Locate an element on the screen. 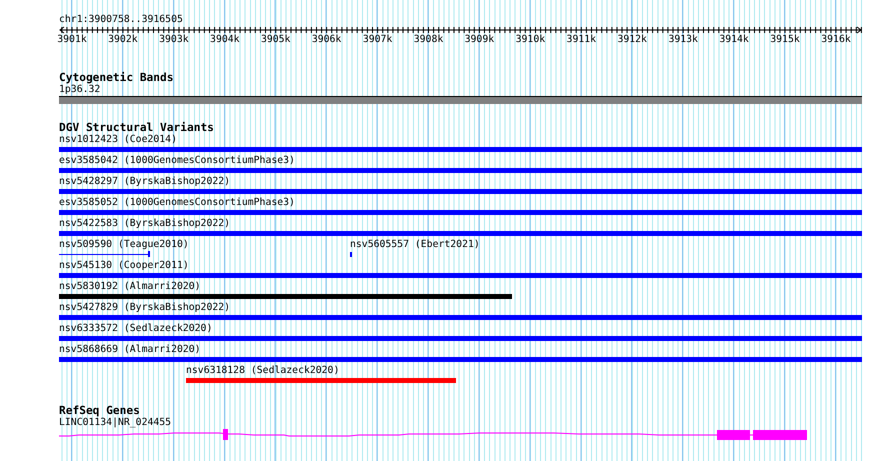 The width and height of the screenshot is (890, 461). location-label: chr1:3900758..3916505 is located at coordinates (121, 19).